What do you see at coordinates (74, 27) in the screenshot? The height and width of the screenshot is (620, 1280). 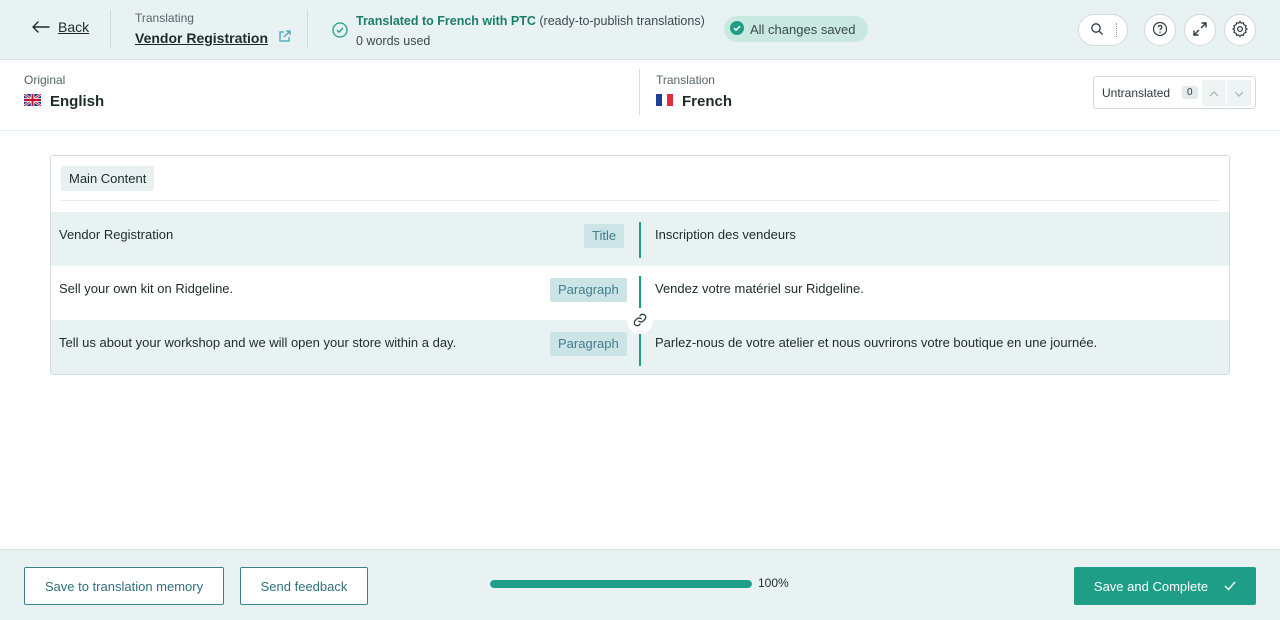 I see `back-label: Back` at bounding box center [74, 27].